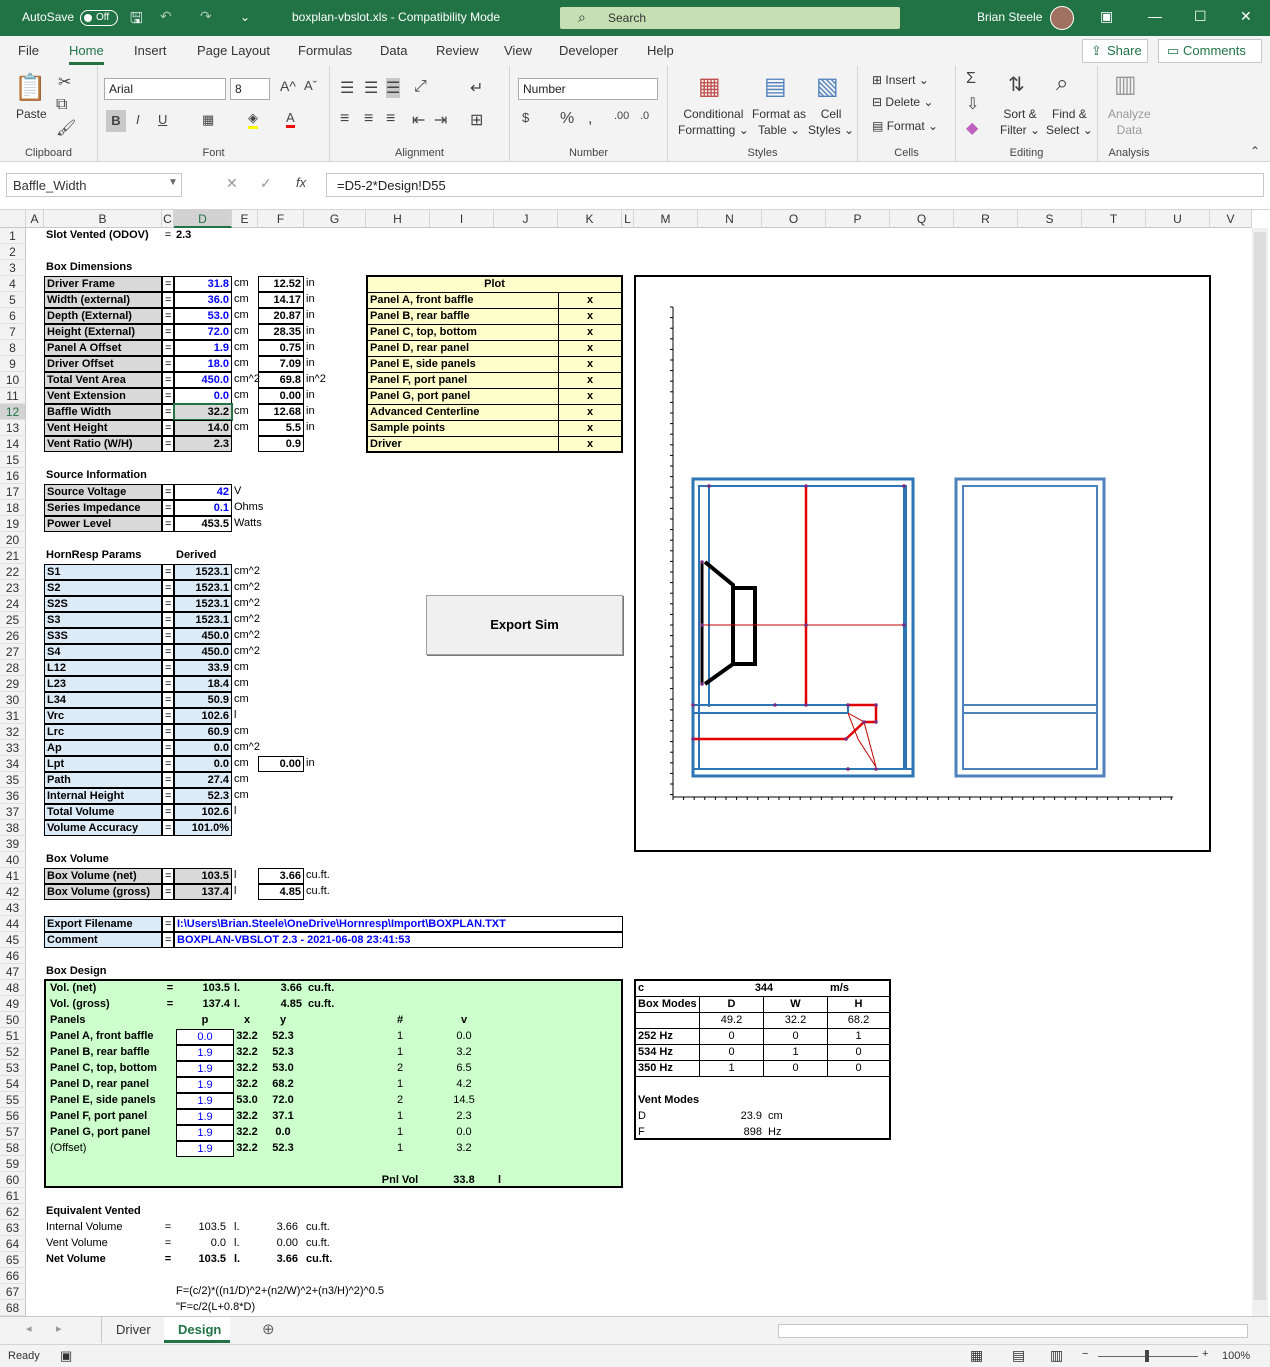  What do you see at coordinates (1062, 83) in the screenshot?
I see `find-select-icon: ⌕` at bounding box center [1062, 83].